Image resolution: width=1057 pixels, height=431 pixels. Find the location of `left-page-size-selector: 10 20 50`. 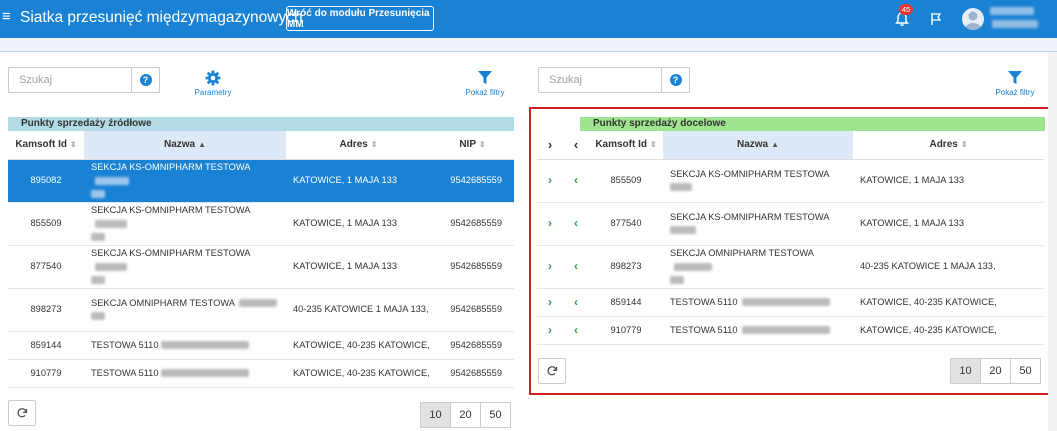

left-page-size-selector: 10 20 50 is located at coordinates (465, 415).